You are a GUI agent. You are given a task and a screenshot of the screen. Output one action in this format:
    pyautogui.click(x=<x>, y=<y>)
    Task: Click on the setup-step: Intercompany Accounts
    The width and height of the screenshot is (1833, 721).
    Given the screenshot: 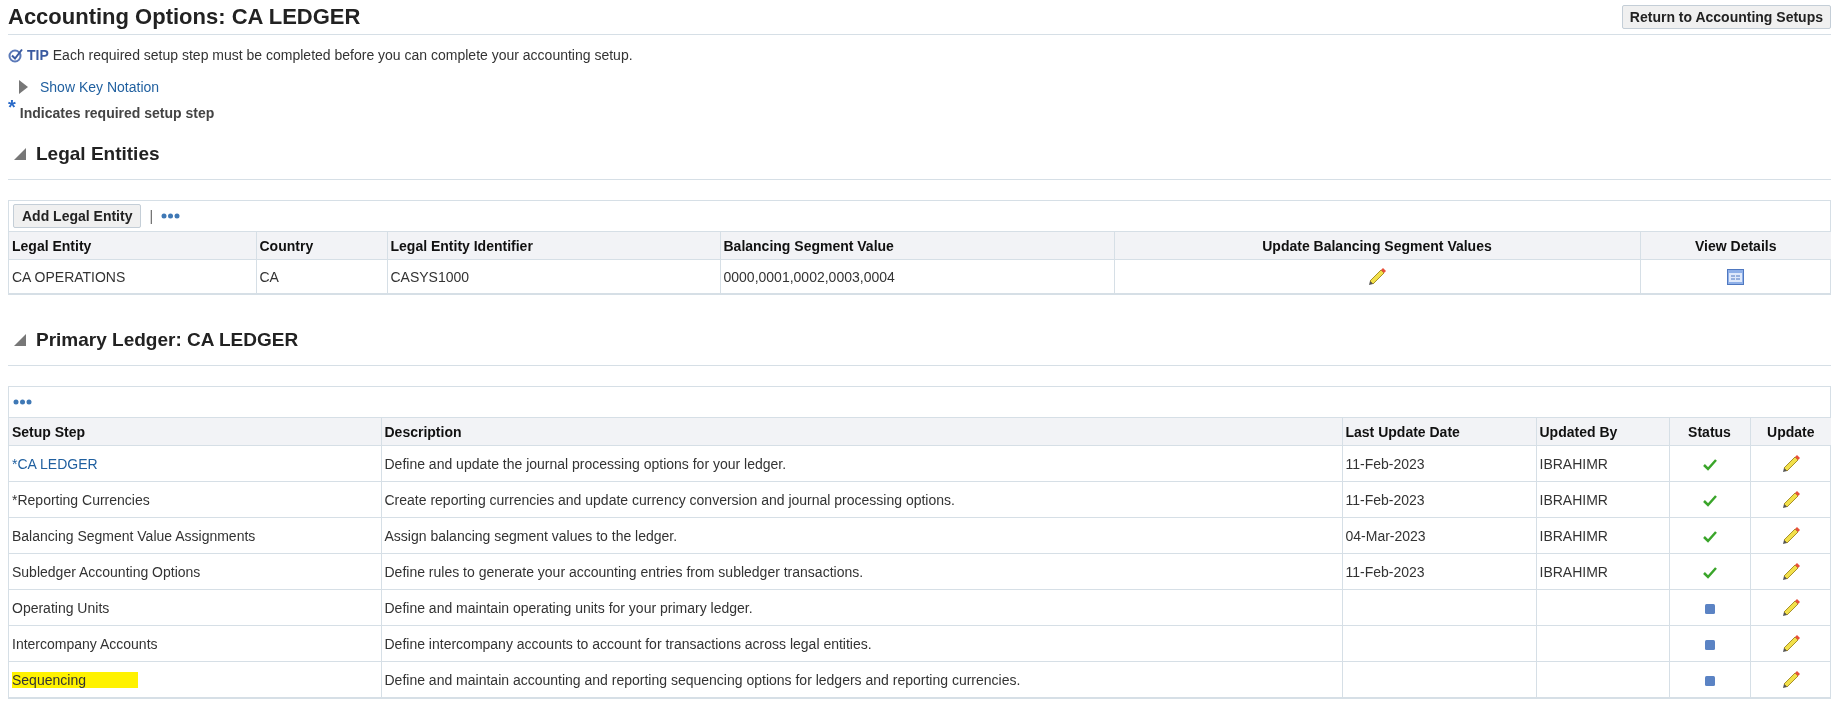 What is the action you would take?
    pyautogui.click(x=85, y=643)
    